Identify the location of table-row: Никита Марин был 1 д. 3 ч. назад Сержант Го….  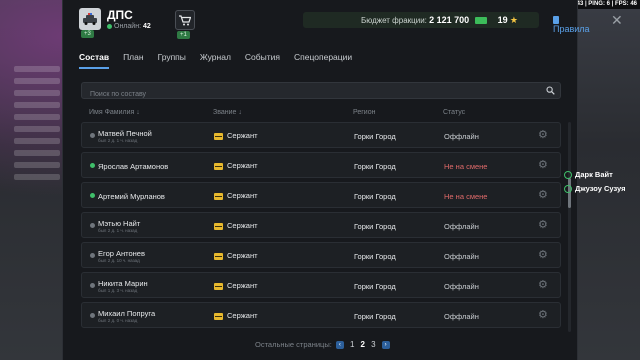
(321, 285).